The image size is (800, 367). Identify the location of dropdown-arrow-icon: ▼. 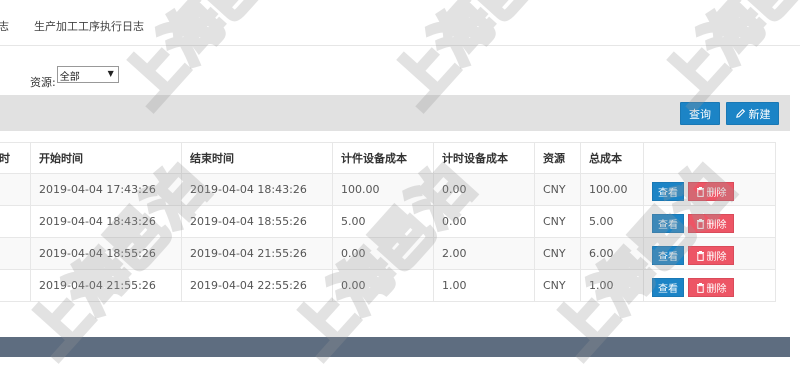
(110, 73).